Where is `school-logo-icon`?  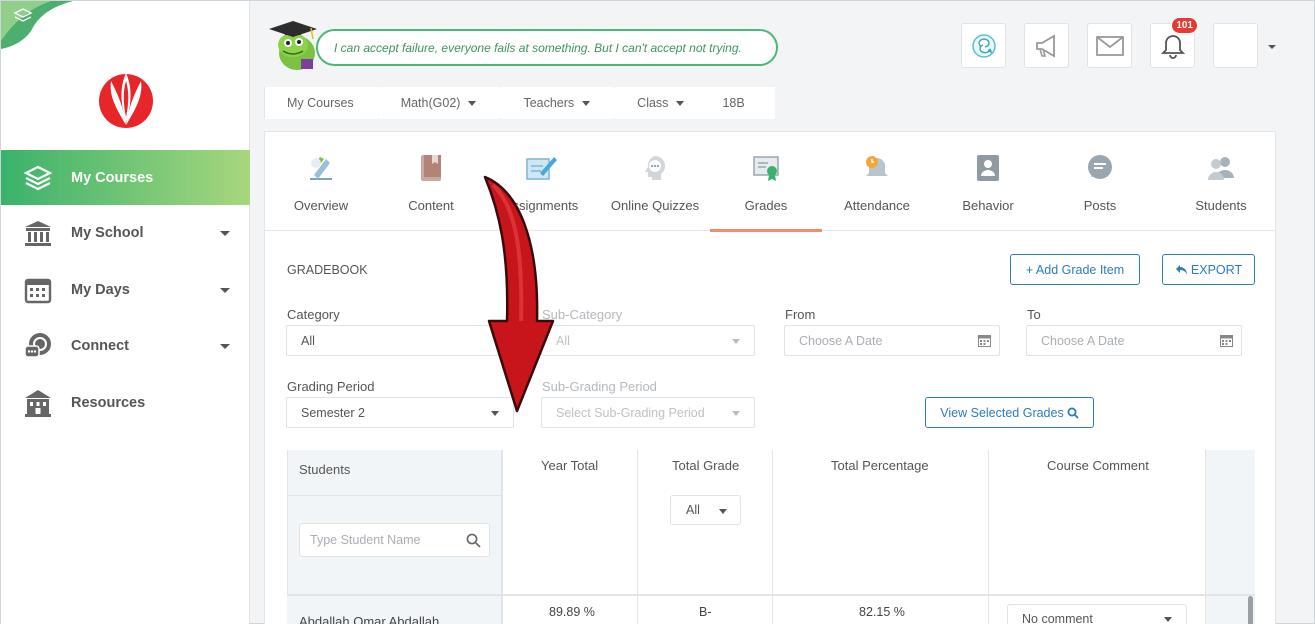 school-logo-icon is located at coordinates (126, 98).